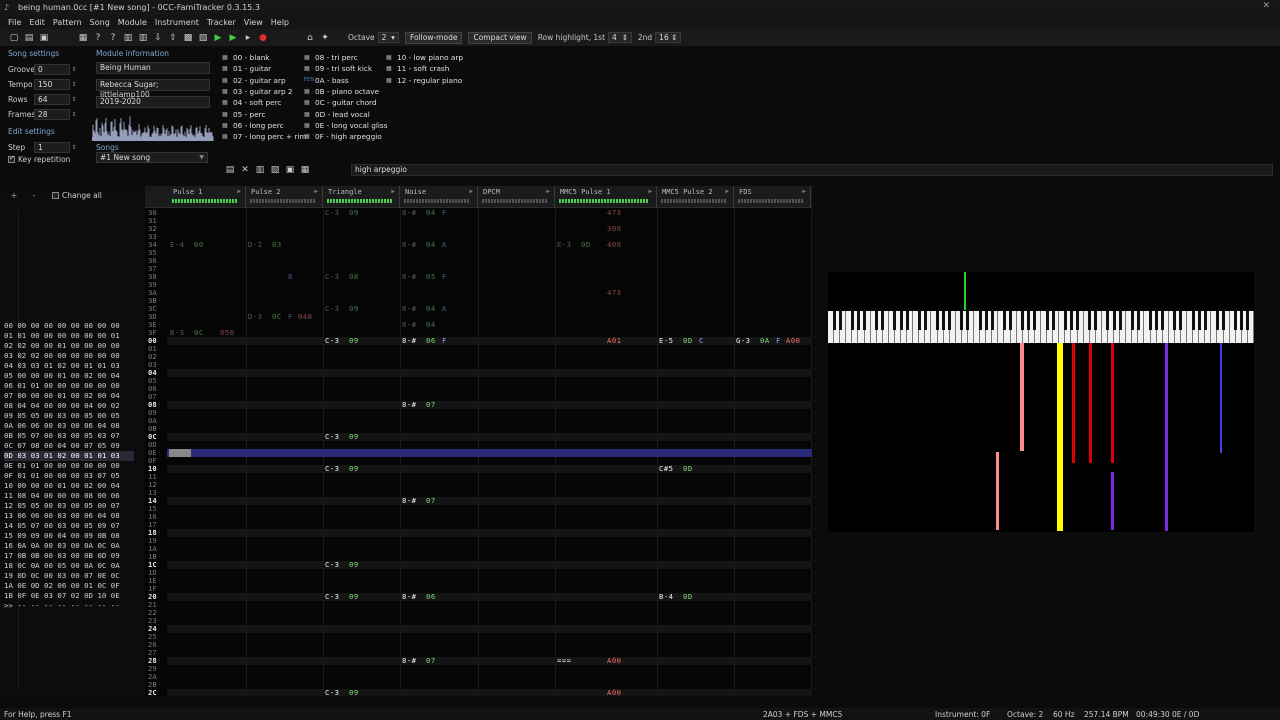 The width and height of the screenshot is (1280, 720). What do you see at coordinates (331, 57) in the screenshot?
I see `instrument-item: ▦ 08 - tri perc` at bounding box center [331, 57].